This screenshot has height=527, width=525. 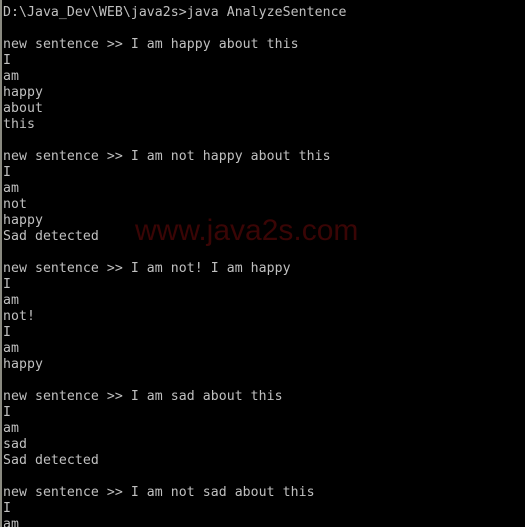 What do you see at coordinates (159, 492) in the screenshot?
I see `output-line: new sentence >> I am not sad about this` at bounding box center [159, 492].